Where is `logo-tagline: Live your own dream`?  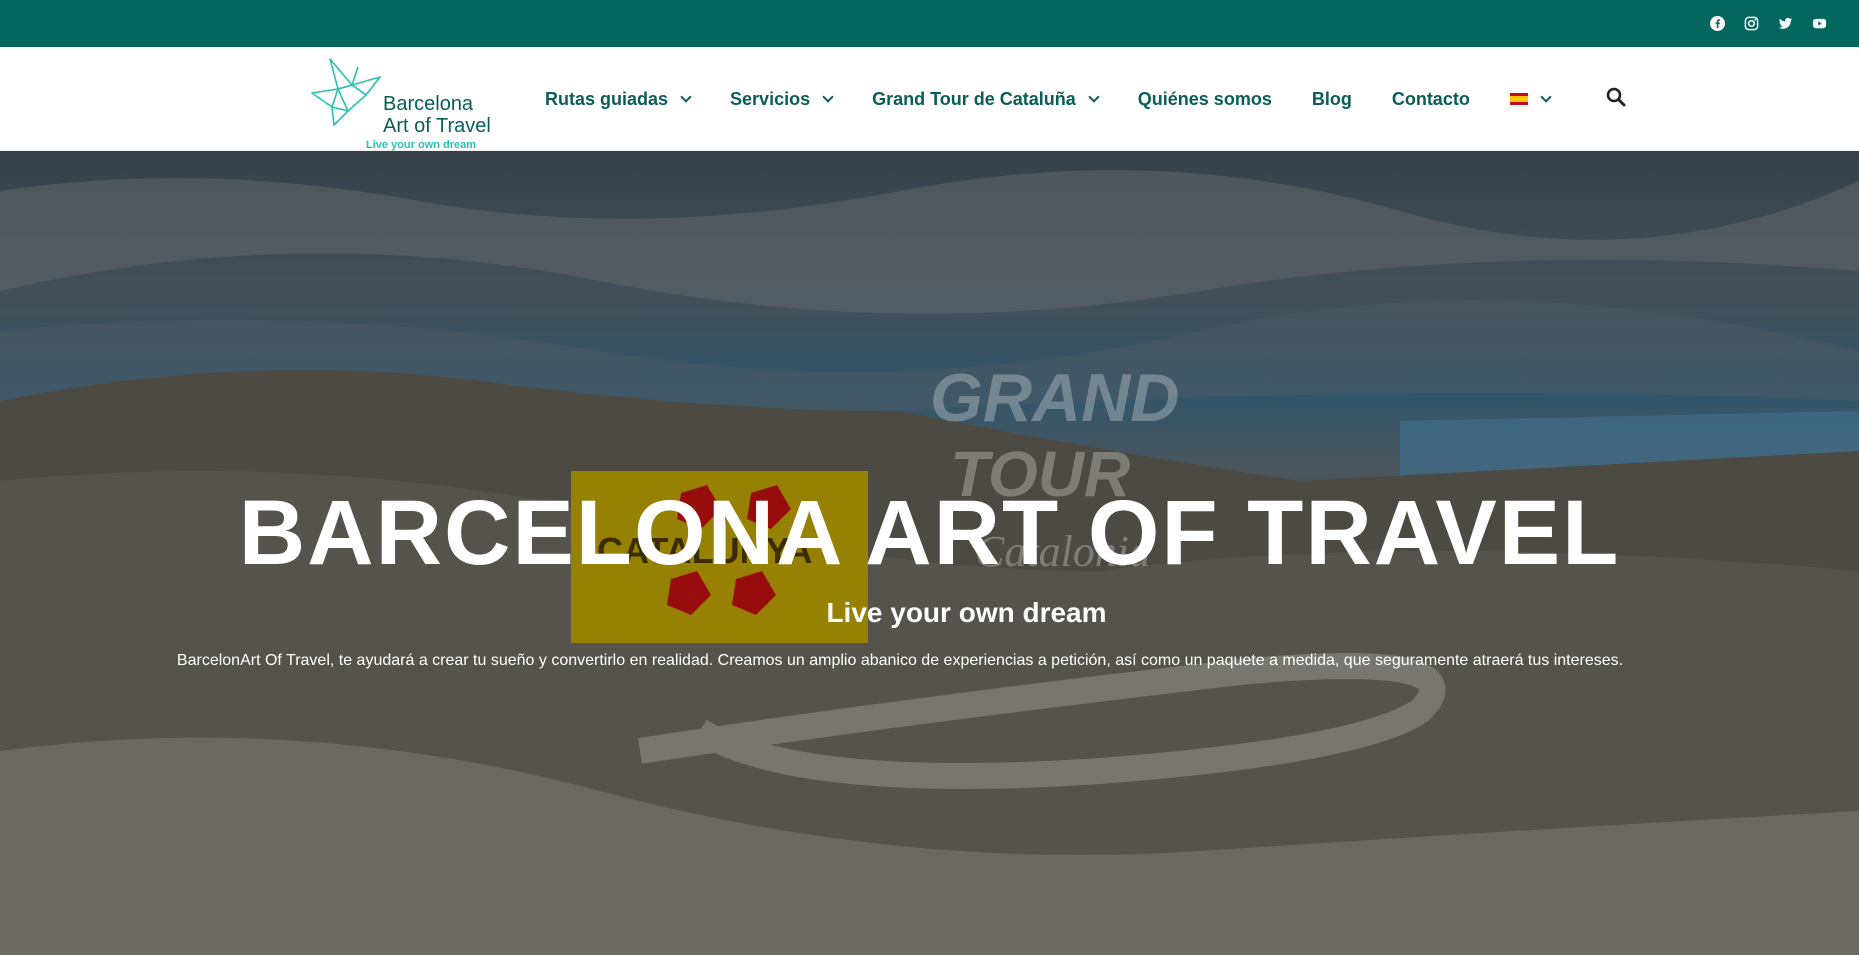
logo-tagline: Live your own dream is located at coordinates (421, 145).